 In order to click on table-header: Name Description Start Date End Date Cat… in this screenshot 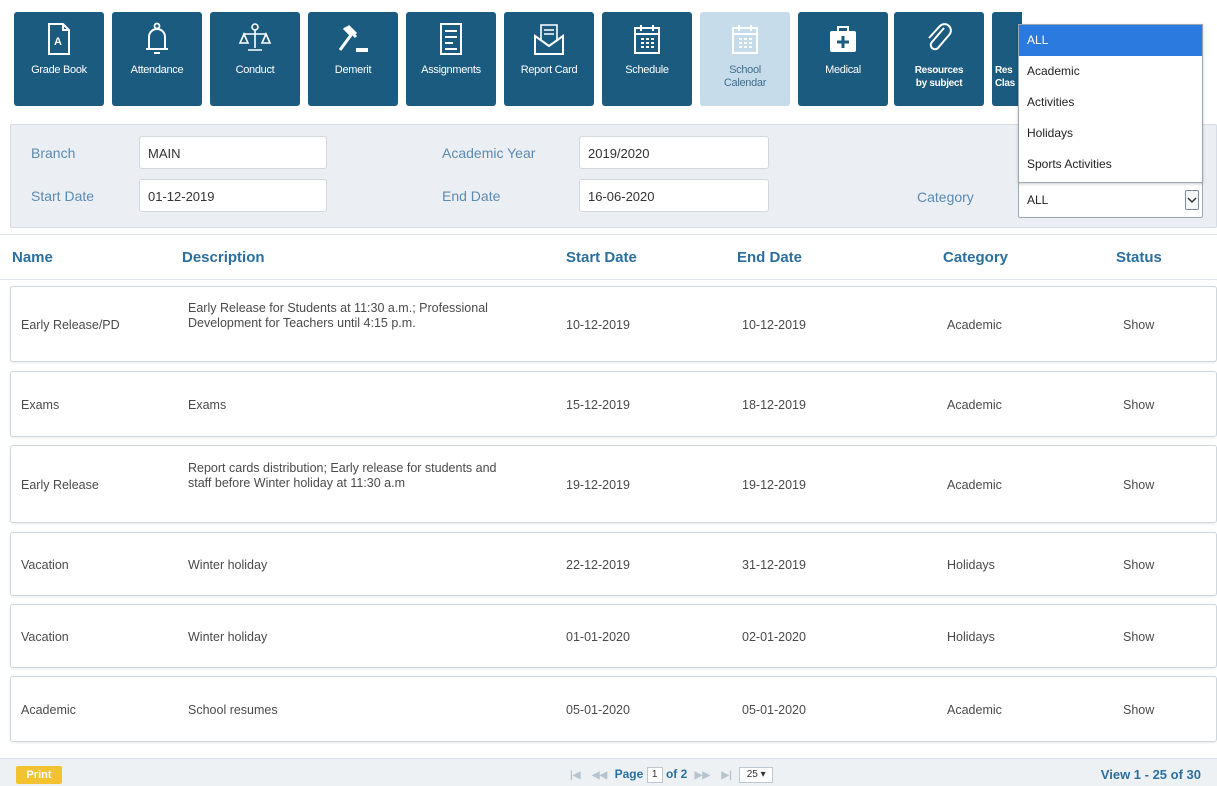, I will do `click(608, 257)`.